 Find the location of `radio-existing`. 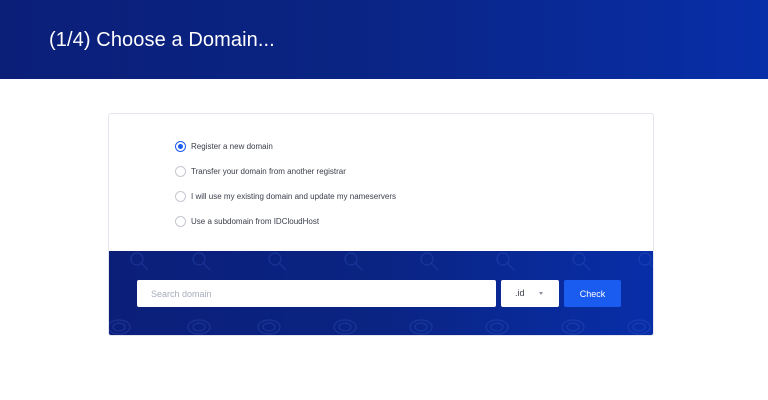

radio-existing is located at coordinates (180, 196).